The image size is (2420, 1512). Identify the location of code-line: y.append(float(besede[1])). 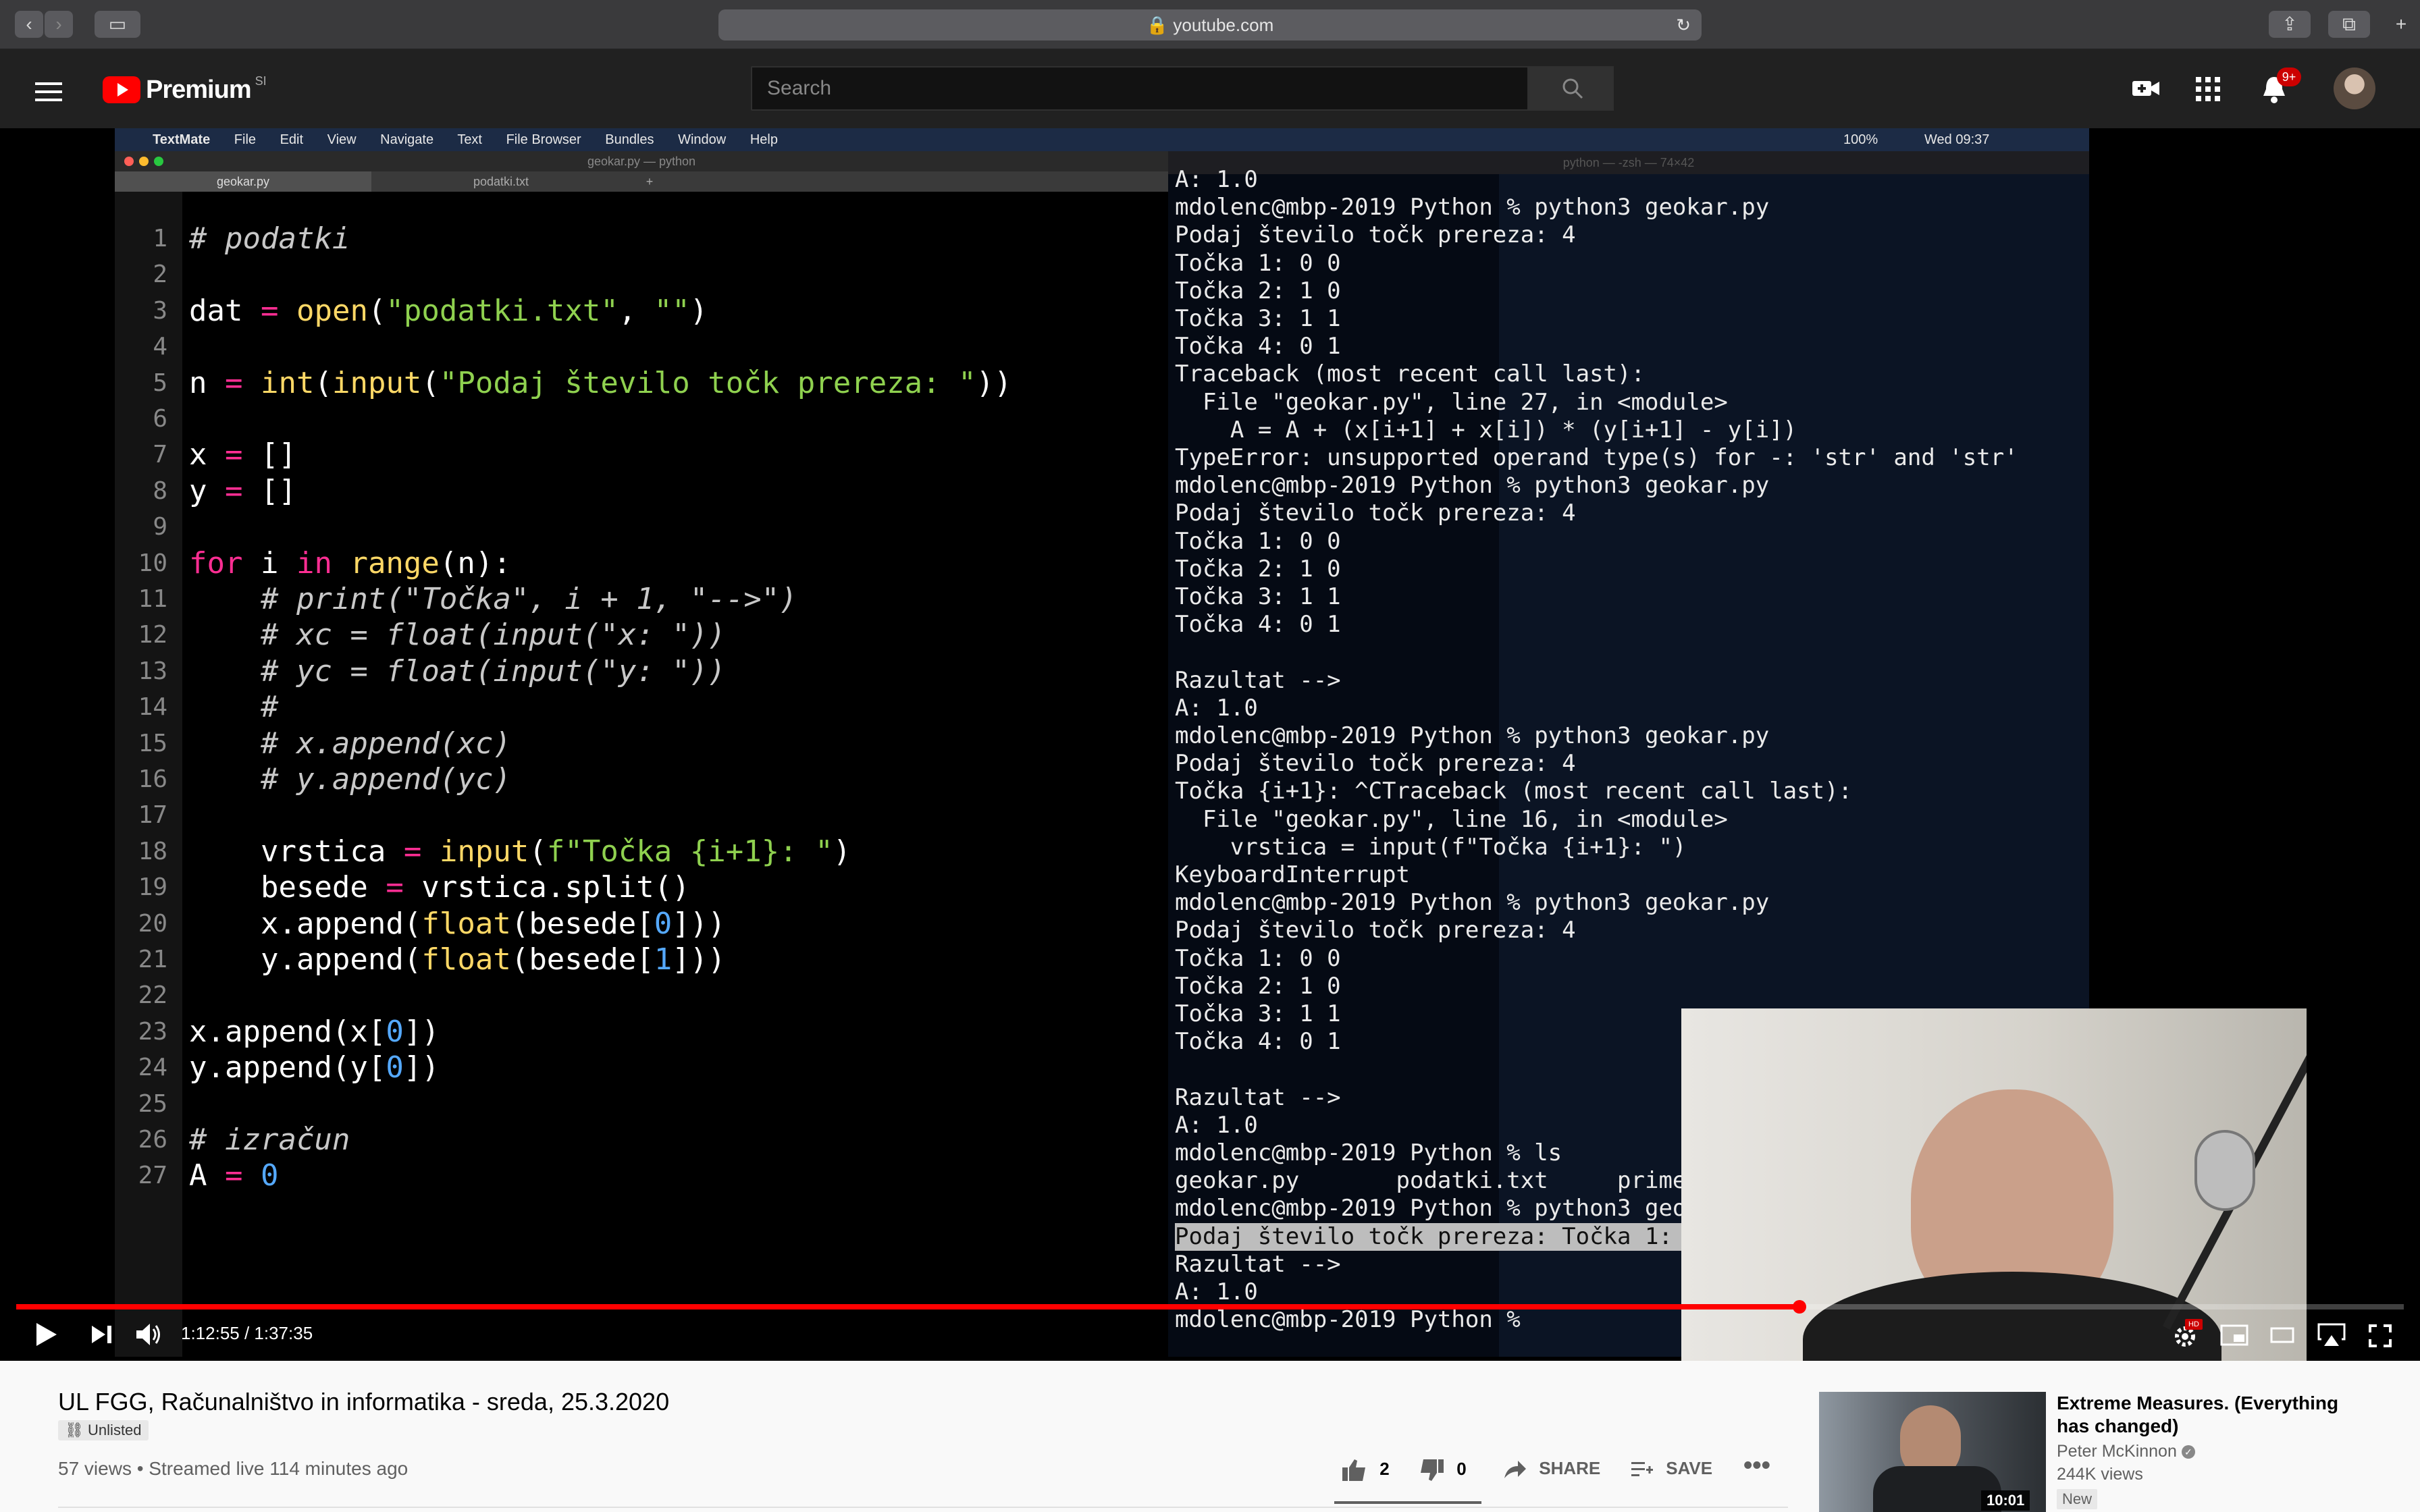
(457, 959).